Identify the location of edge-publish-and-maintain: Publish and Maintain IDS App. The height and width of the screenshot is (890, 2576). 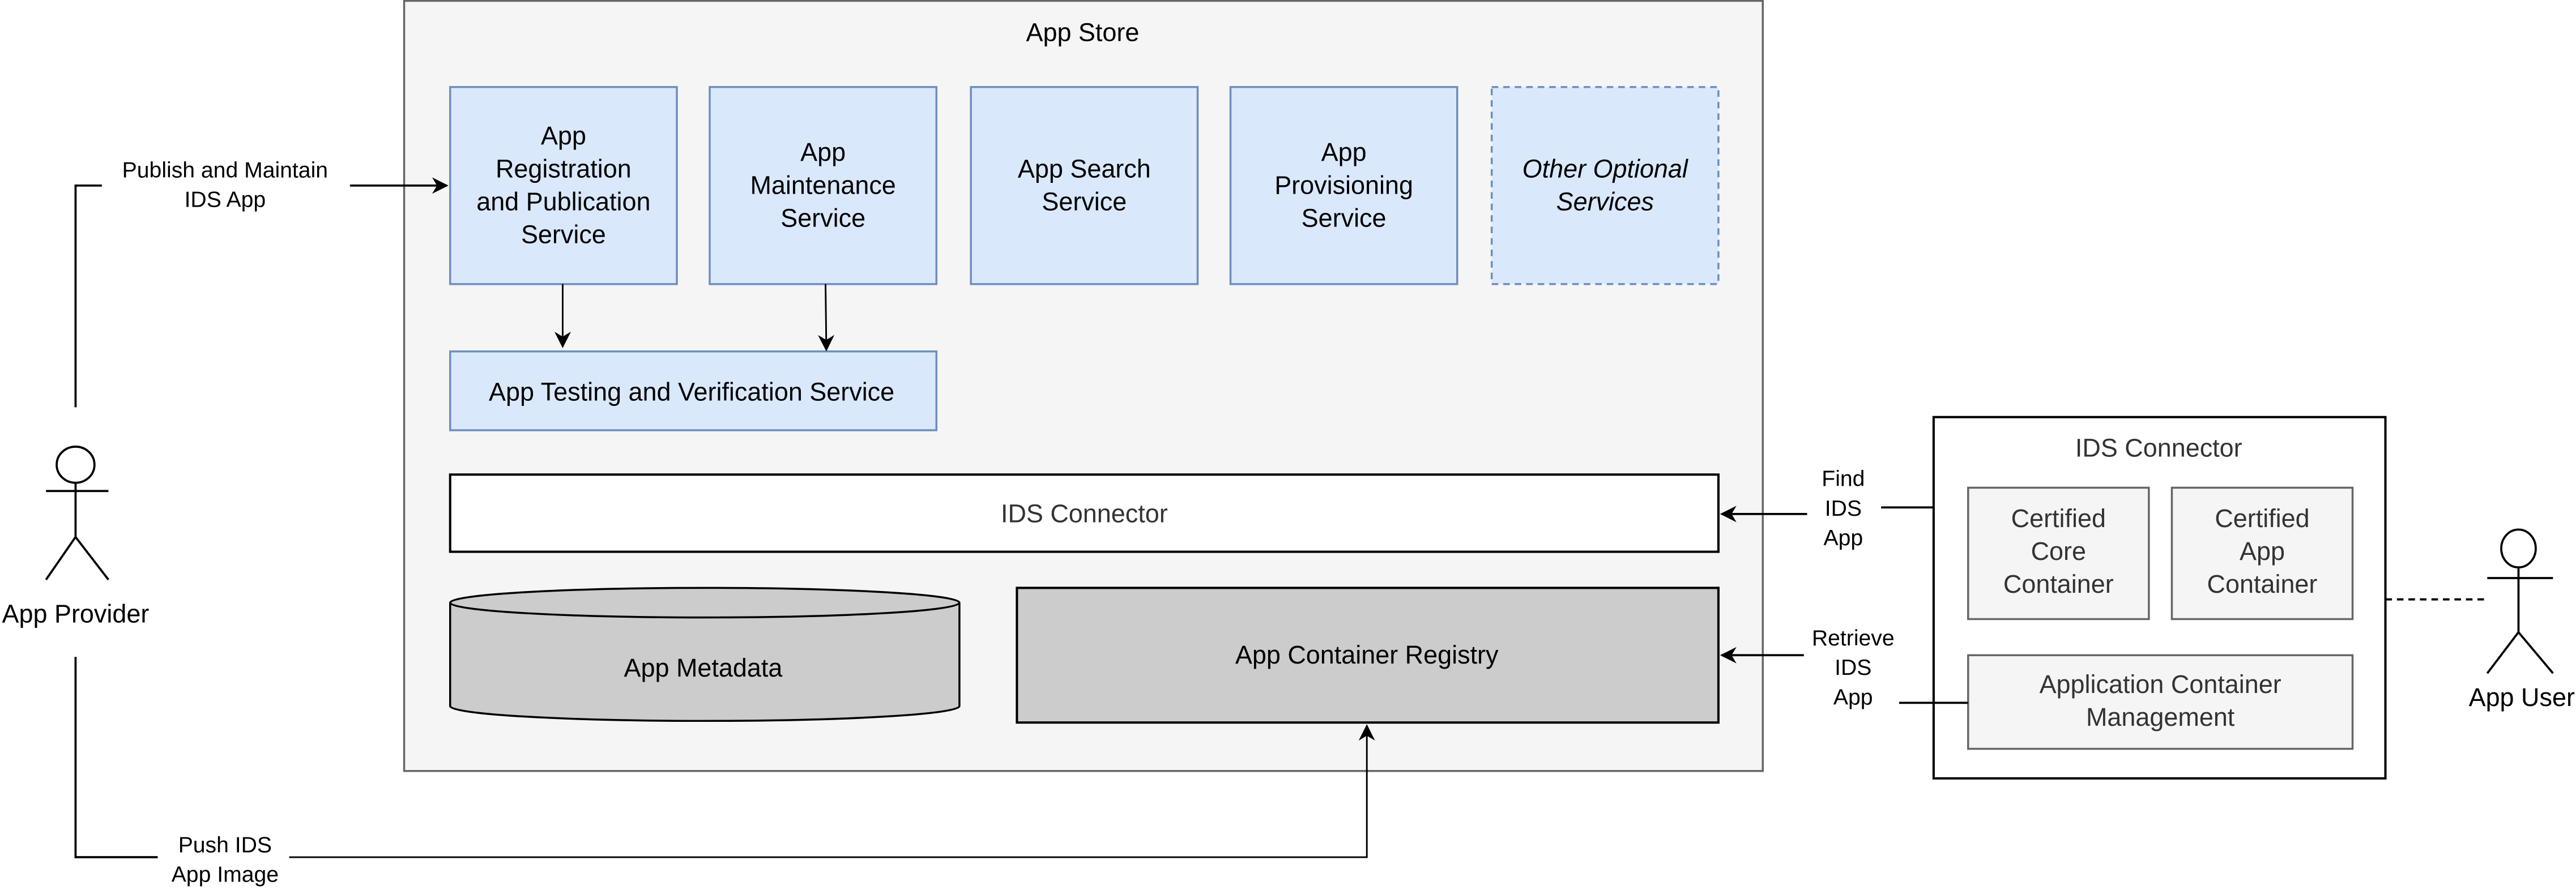
(261, 283).